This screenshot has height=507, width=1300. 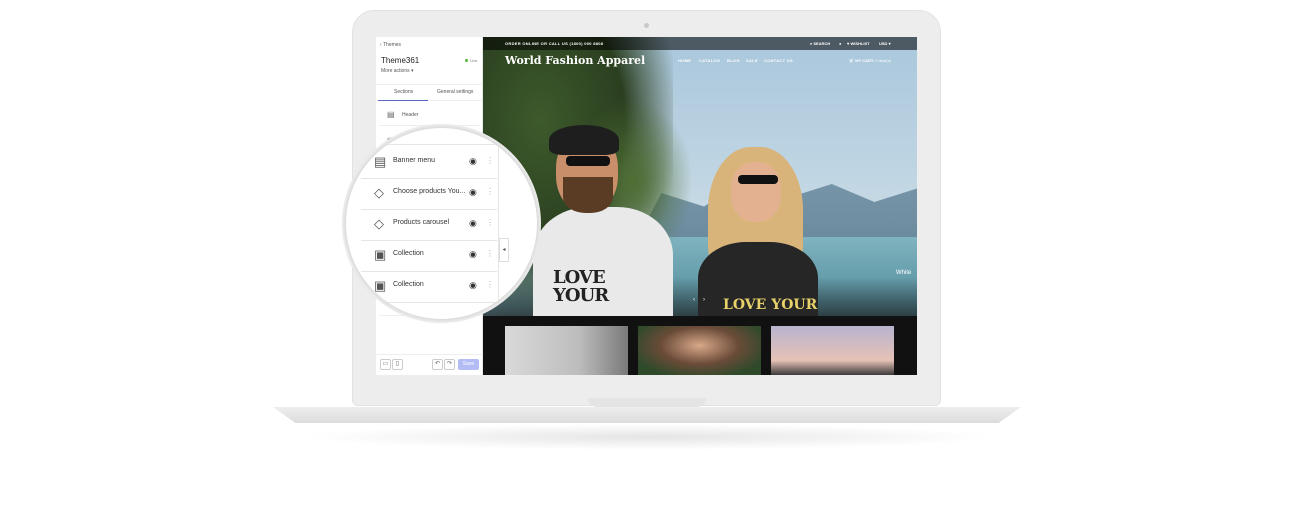 I want to click on man-sunglasses, so click(x=588, y=161).